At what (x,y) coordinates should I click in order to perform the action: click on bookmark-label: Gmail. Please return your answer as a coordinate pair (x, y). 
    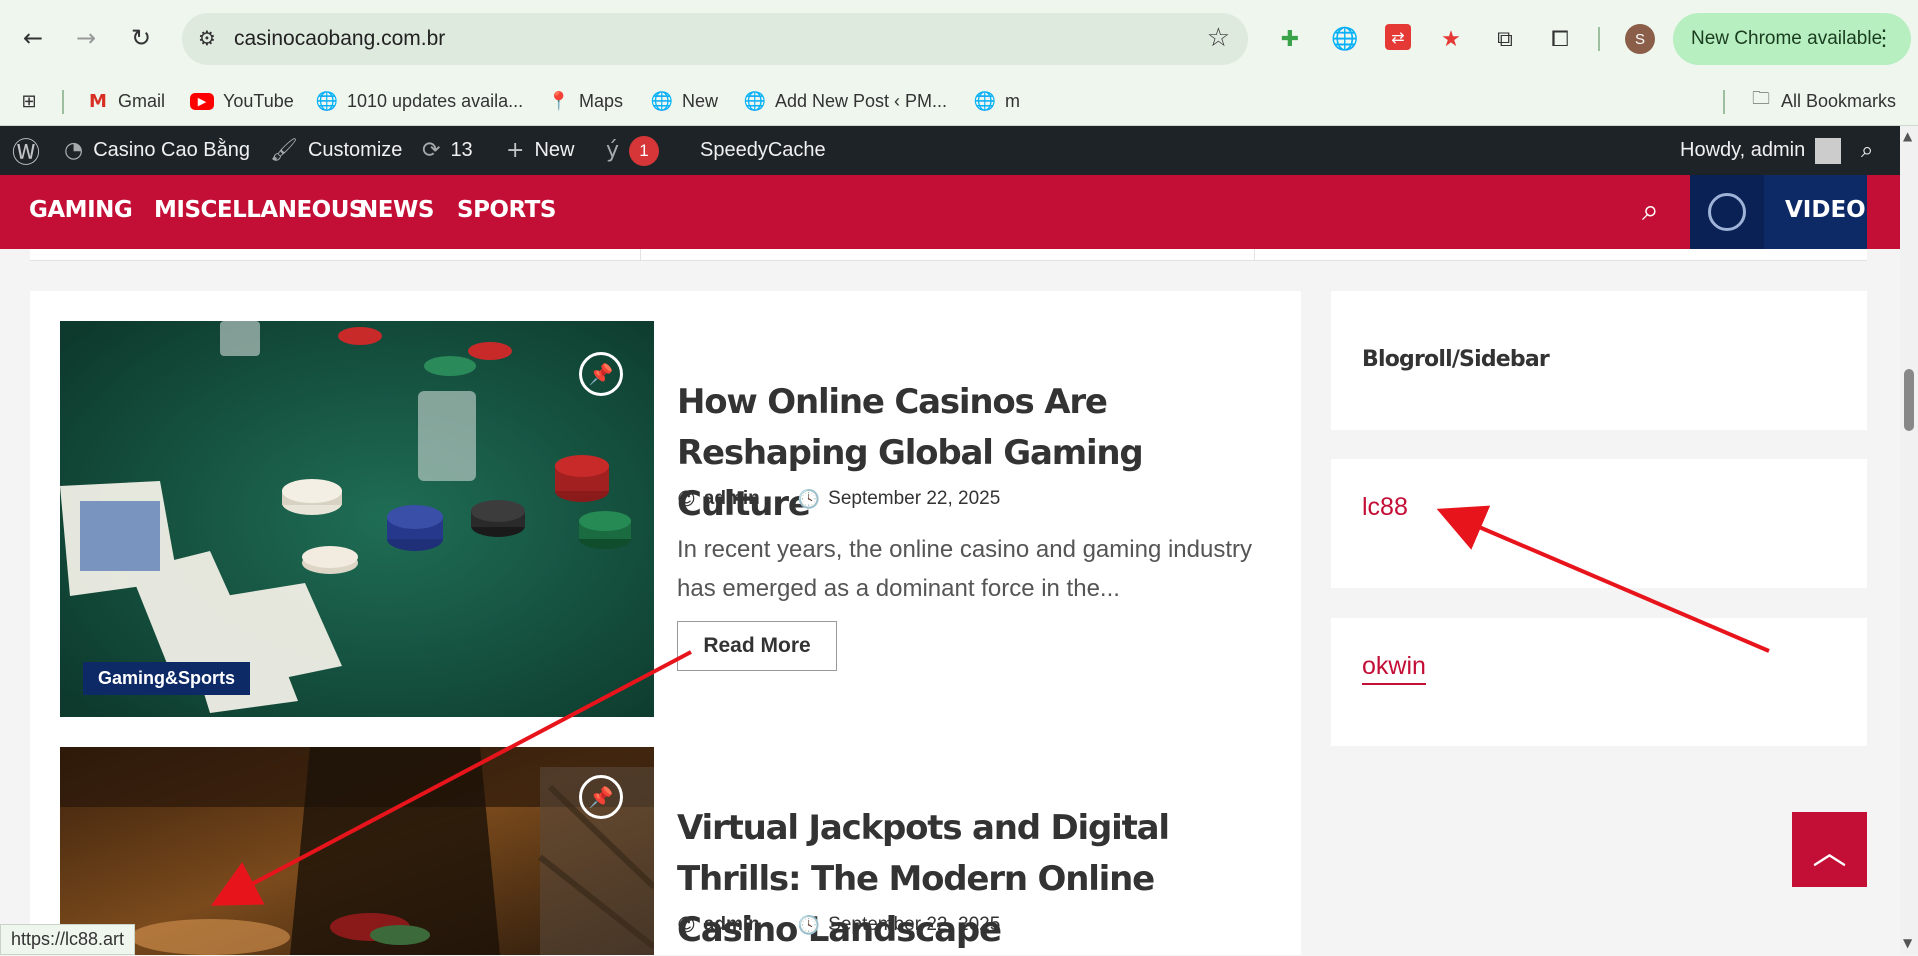
    Looking at the image, I should click on (142, 100).